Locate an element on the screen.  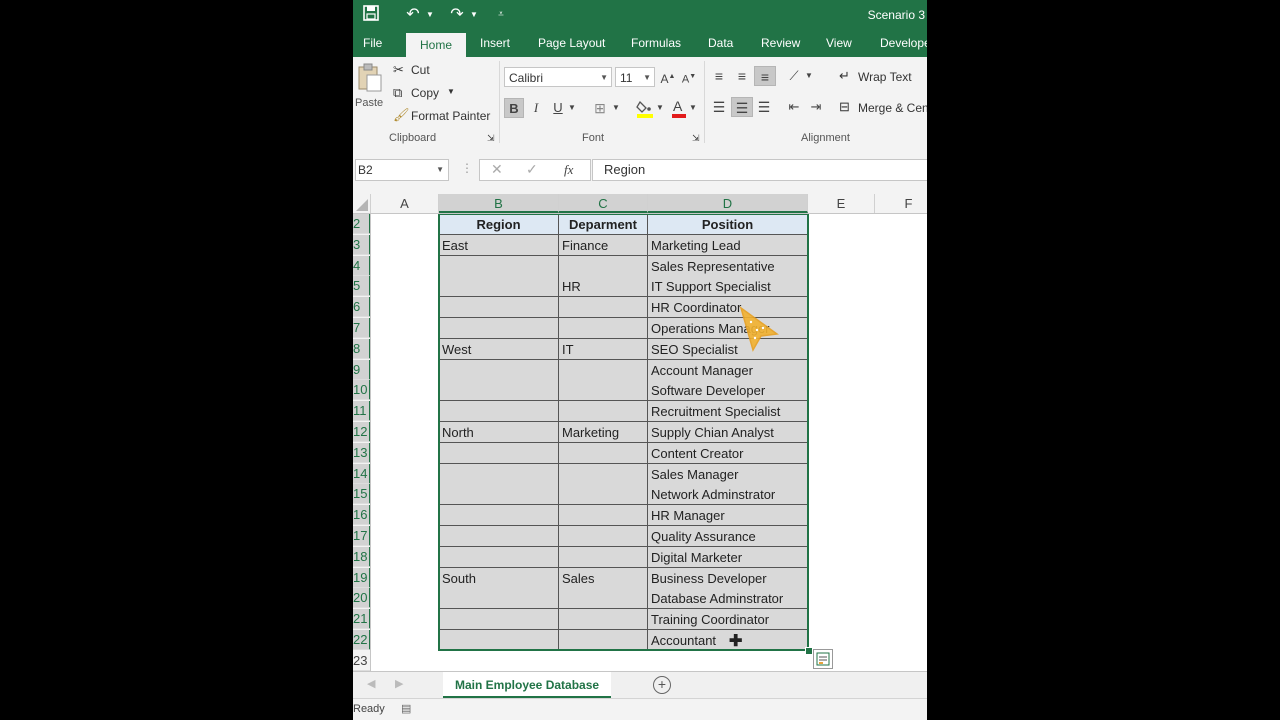
bold-button: B is located at coordinates (514, 108).